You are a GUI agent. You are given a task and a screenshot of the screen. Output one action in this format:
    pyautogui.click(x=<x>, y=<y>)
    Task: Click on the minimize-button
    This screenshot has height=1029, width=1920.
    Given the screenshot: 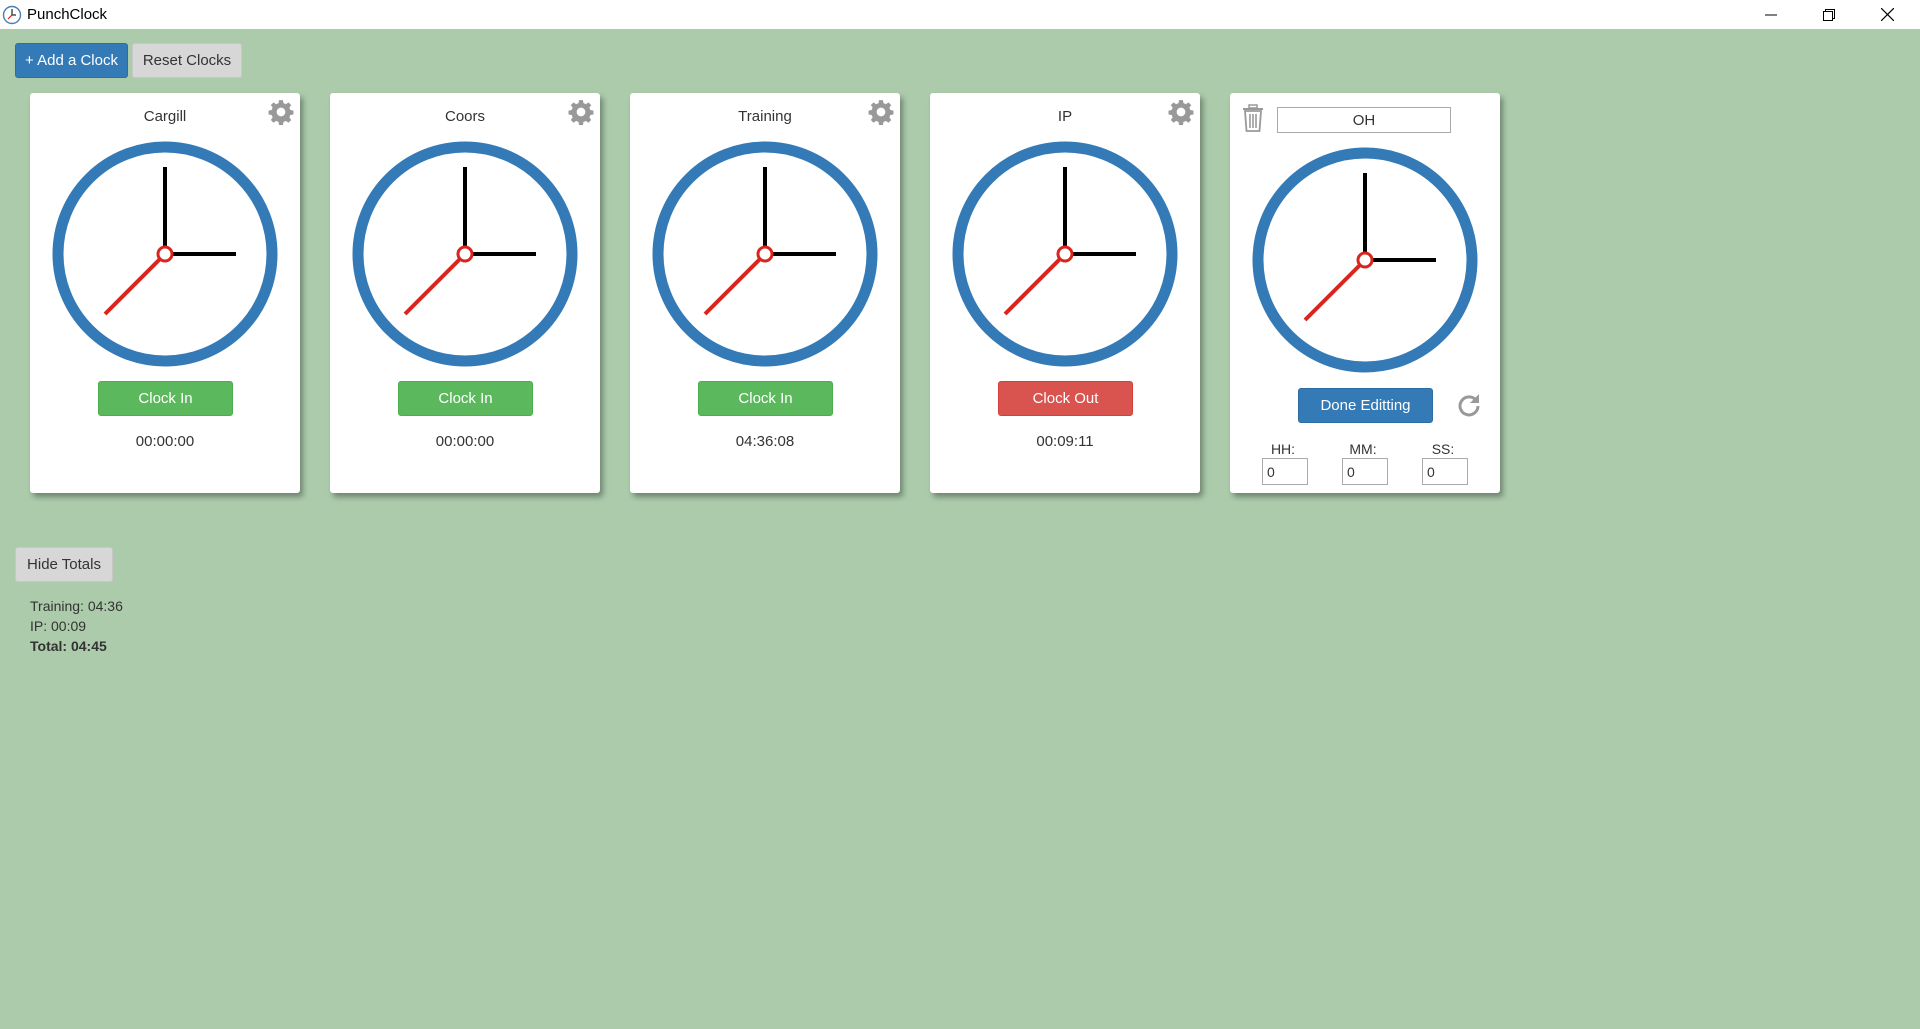 What is the action you would take?
    pyautogui.click(x=1771, y=14)
    